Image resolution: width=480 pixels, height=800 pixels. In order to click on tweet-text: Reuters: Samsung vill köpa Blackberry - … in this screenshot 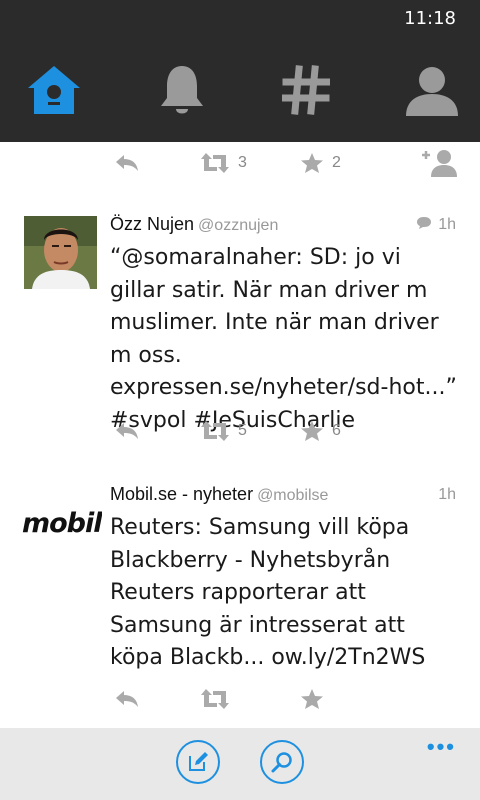, I will do `click(268, 592)`.